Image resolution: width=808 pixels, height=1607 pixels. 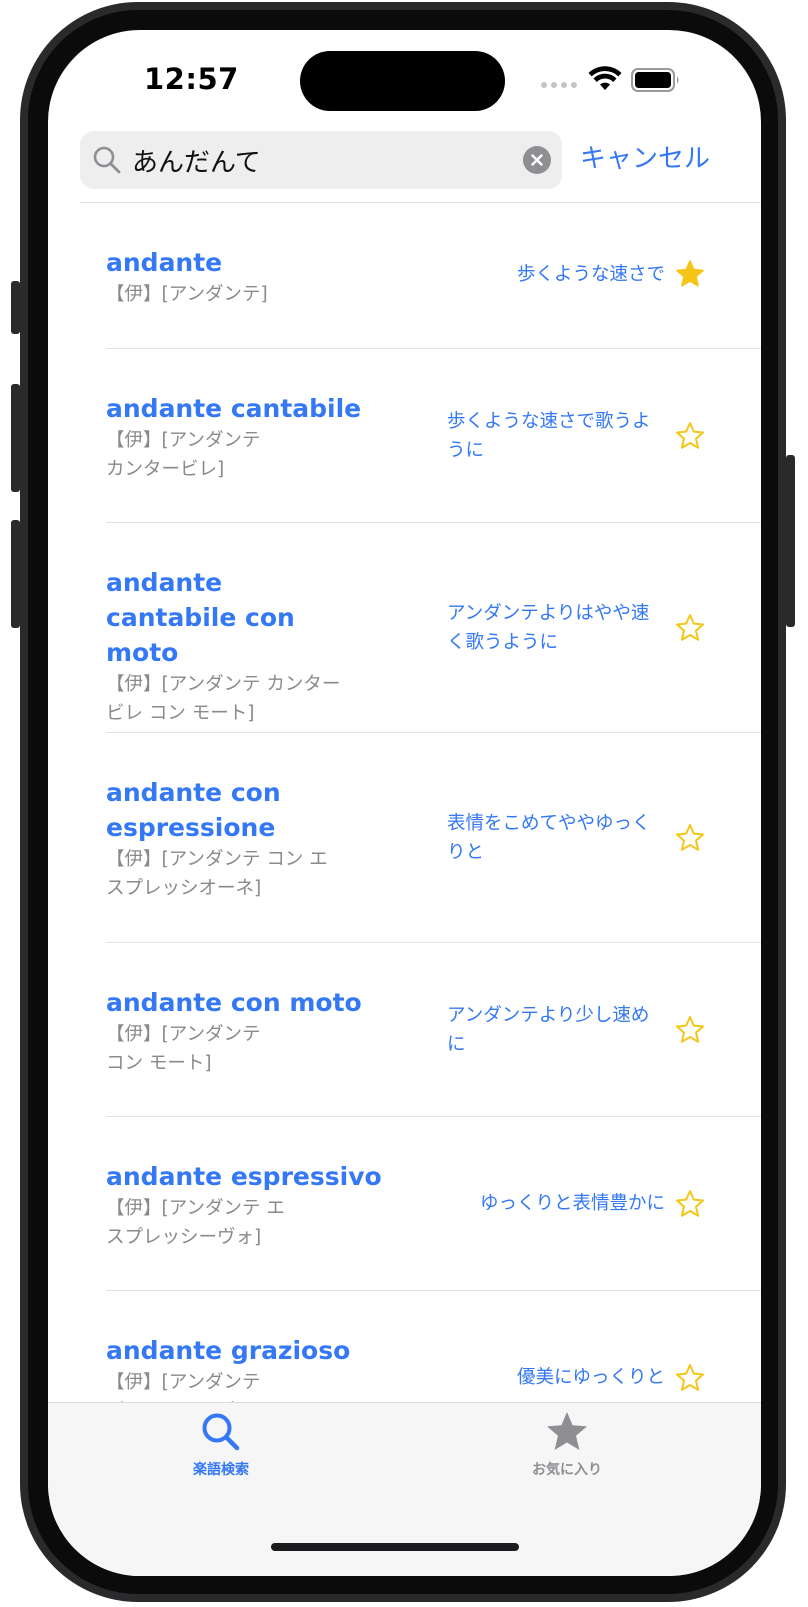 I want to click on status-time: 12:57, so click(x=191, y=79).